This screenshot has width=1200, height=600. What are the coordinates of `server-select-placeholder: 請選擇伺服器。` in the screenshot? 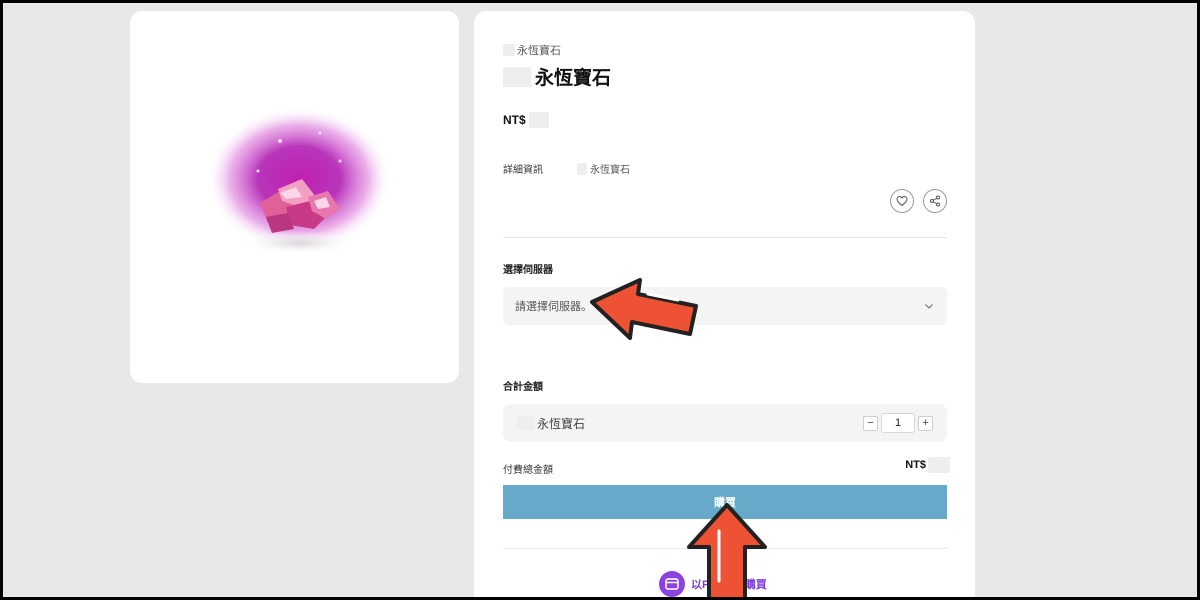 It's located at (553, 307).